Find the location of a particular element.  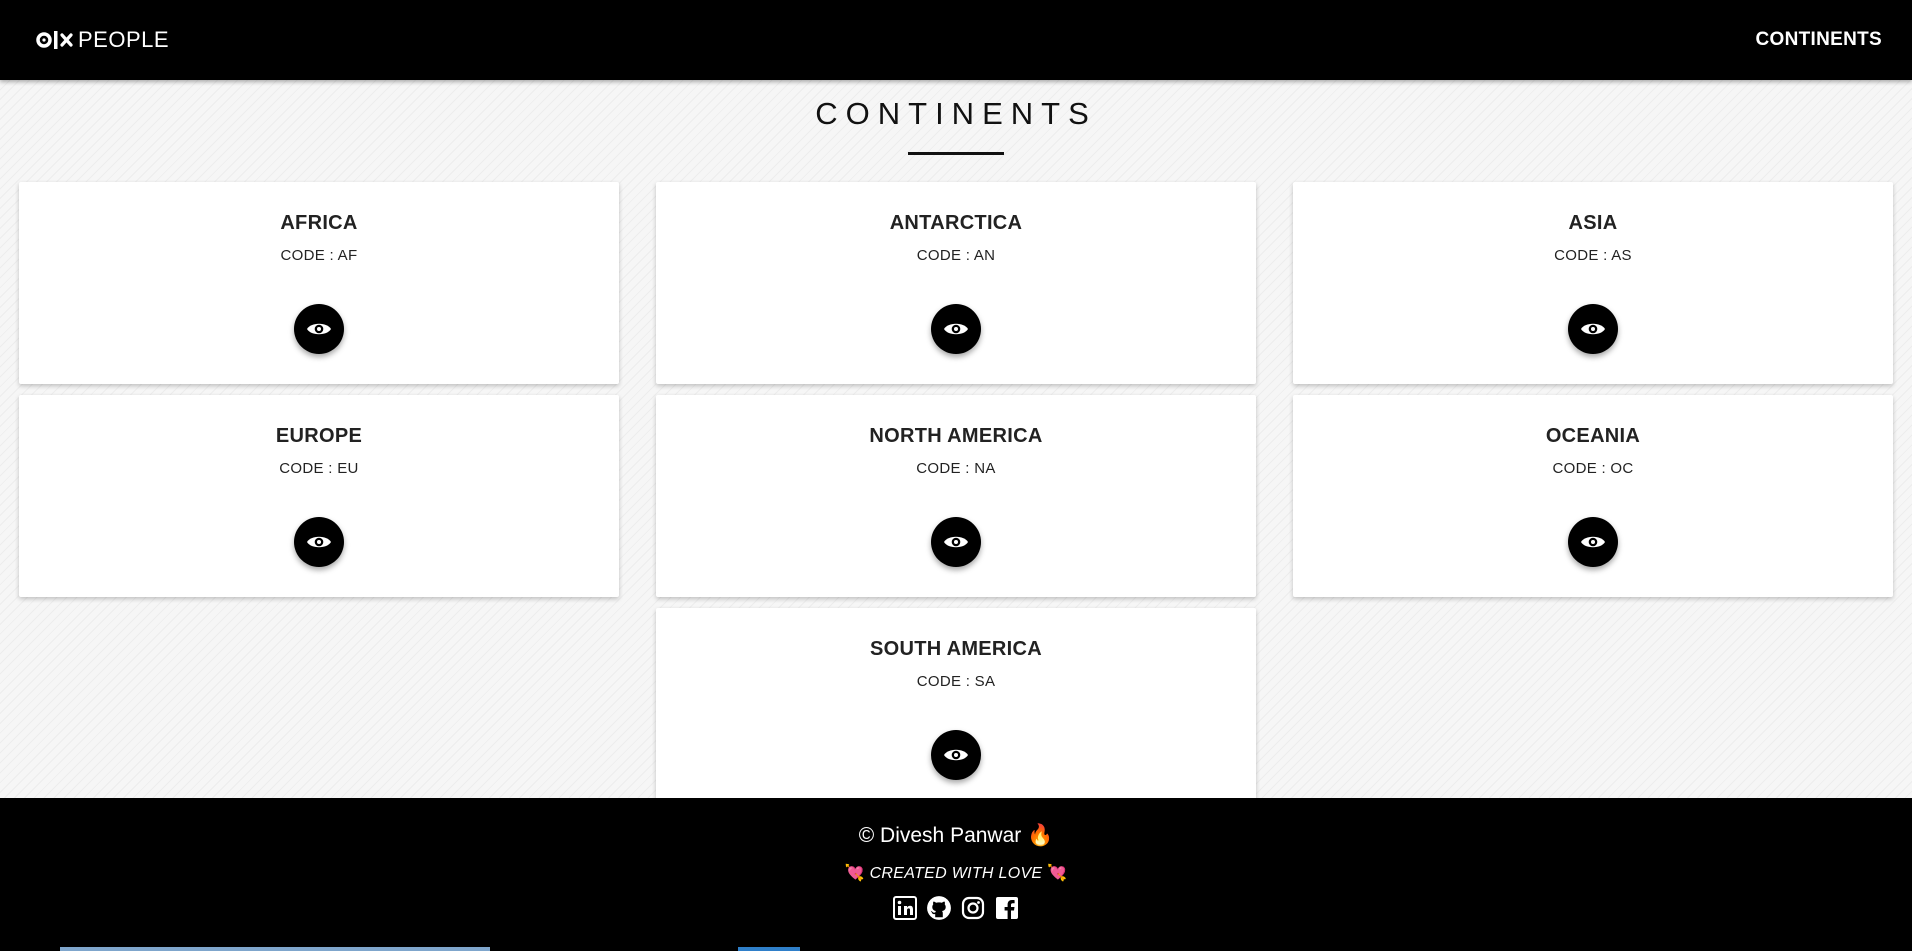

instagram-icon is located at coordinates (973, 908).